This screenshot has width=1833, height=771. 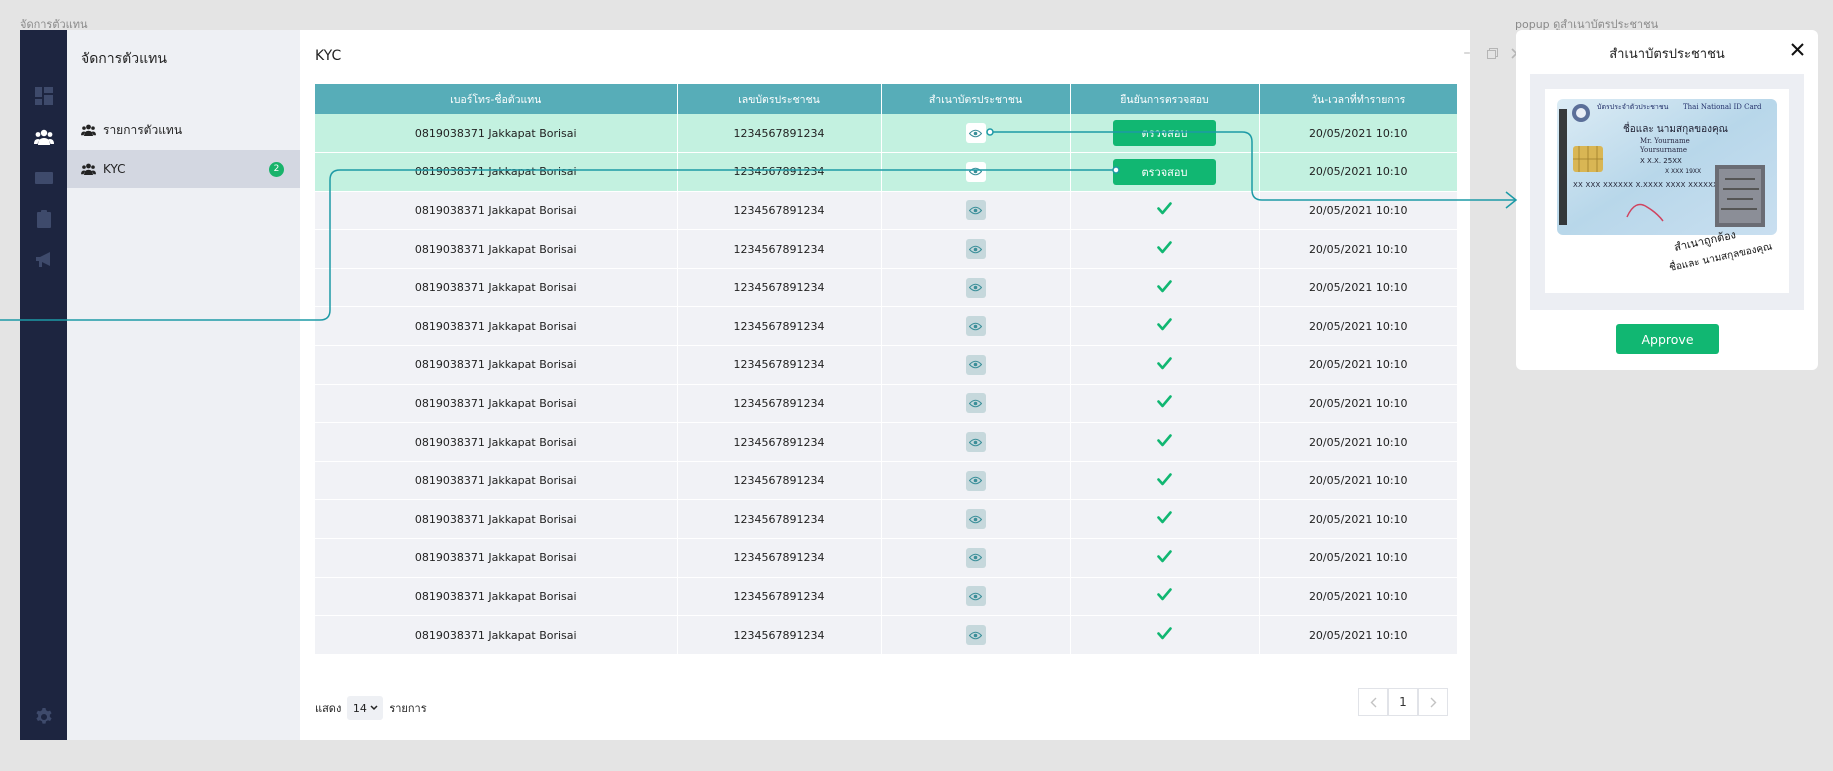 I want to click on page-size-value: 14, so click(x=359, y=708).